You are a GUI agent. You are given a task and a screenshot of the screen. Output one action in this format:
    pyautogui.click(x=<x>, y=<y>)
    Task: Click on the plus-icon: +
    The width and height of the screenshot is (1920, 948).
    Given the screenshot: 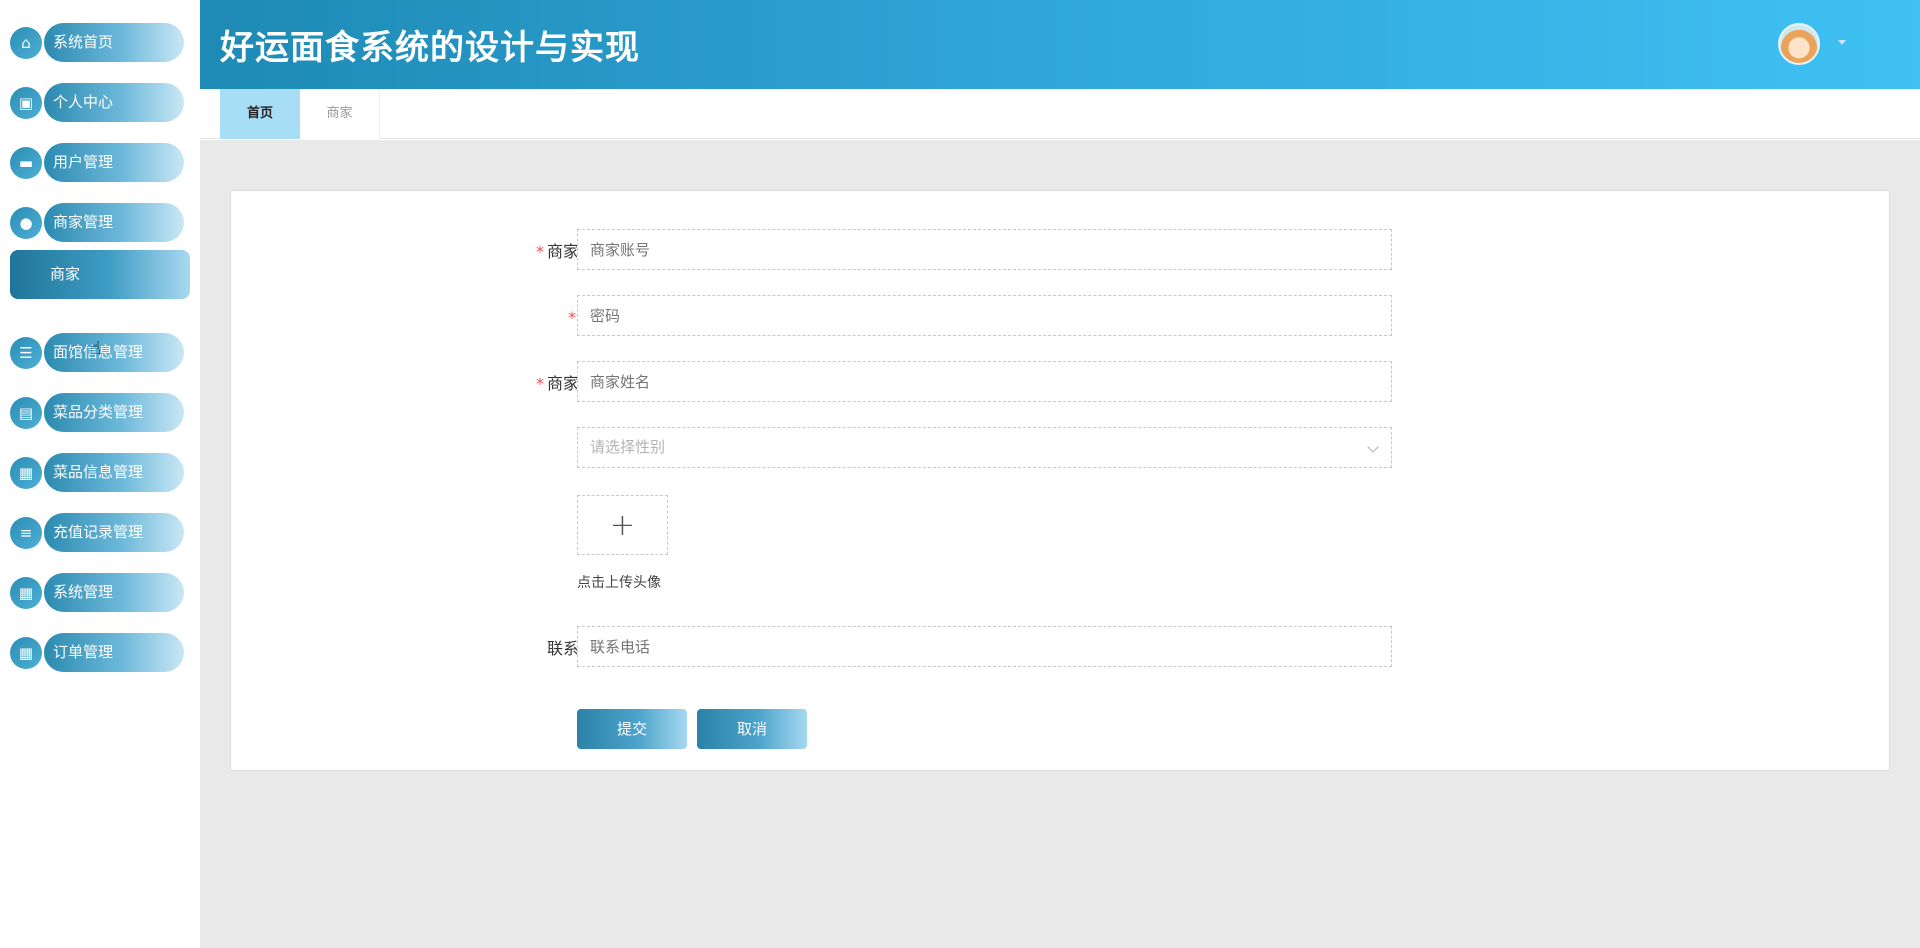 What is the action you would take?
    pyautogui.click(x=622, y=525)
    